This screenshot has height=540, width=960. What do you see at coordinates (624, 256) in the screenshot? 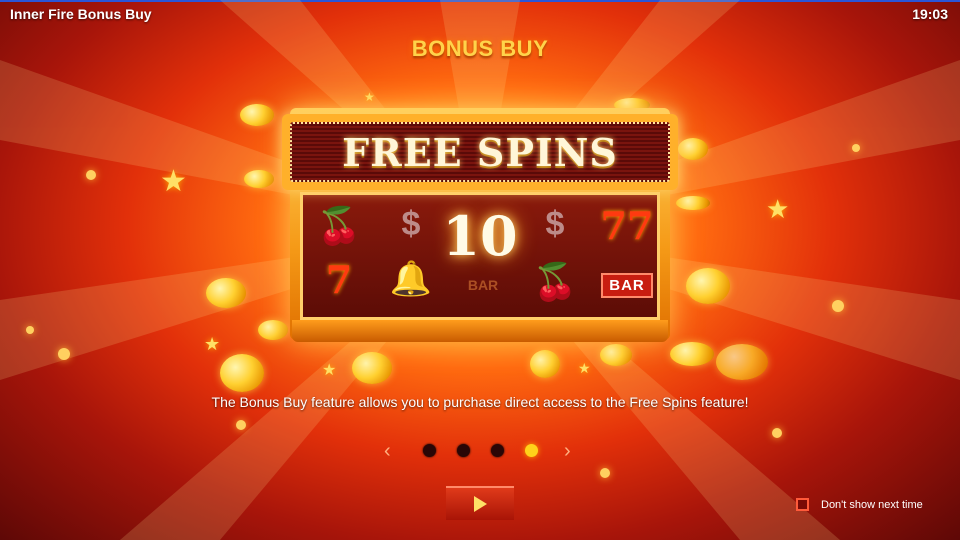
I see `reel-5: 77 BAR` at bounding box center [624, 256].